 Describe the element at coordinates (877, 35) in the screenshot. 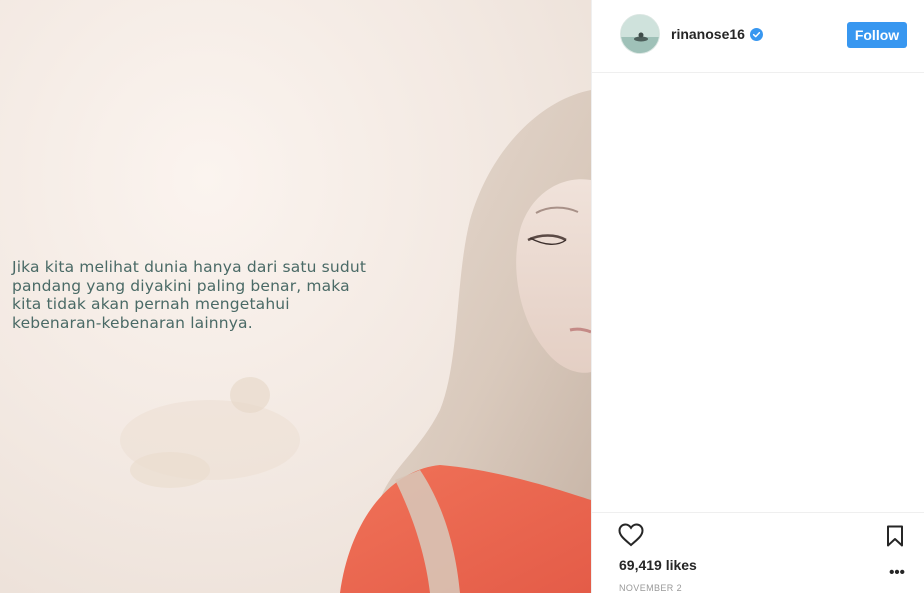

I see `follow-button: Follow` at that location.